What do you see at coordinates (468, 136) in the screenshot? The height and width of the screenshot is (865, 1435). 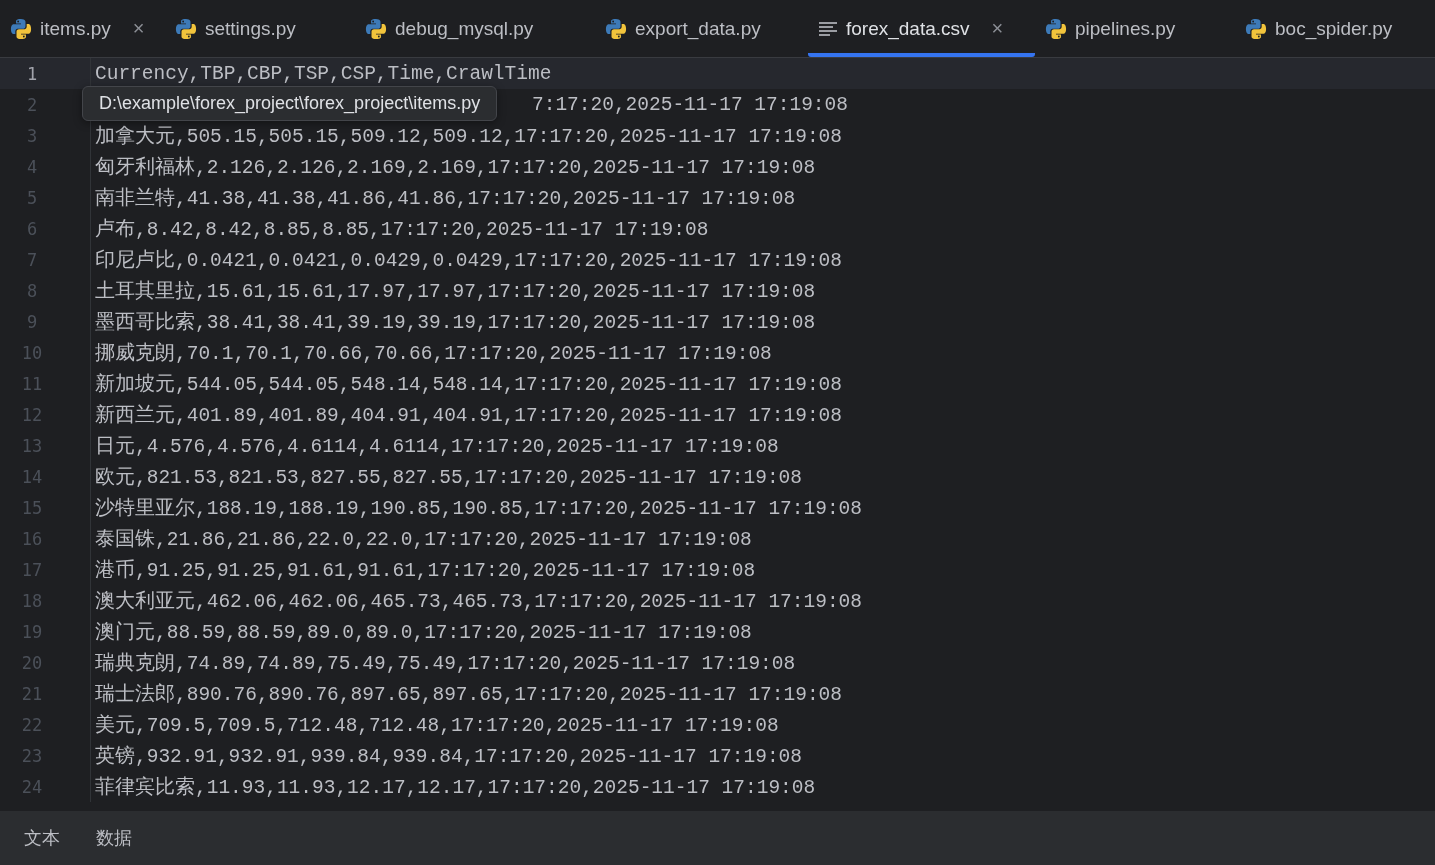 I see `code-line: 加拿大元,505.15,505.15,509.12,509.12,17:17:20,2025-11-17 17:19:08` at bounding box center [468, 136].